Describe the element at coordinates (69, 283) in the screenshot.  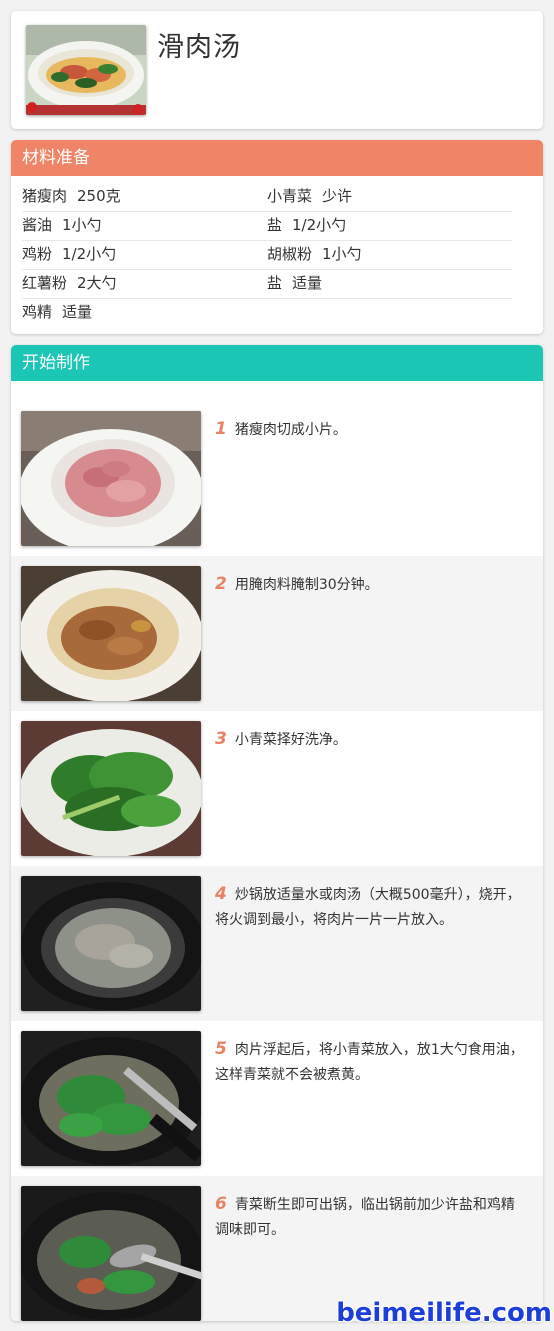
I see `ingredient-item: 红薯粉 2大勺` at that location.